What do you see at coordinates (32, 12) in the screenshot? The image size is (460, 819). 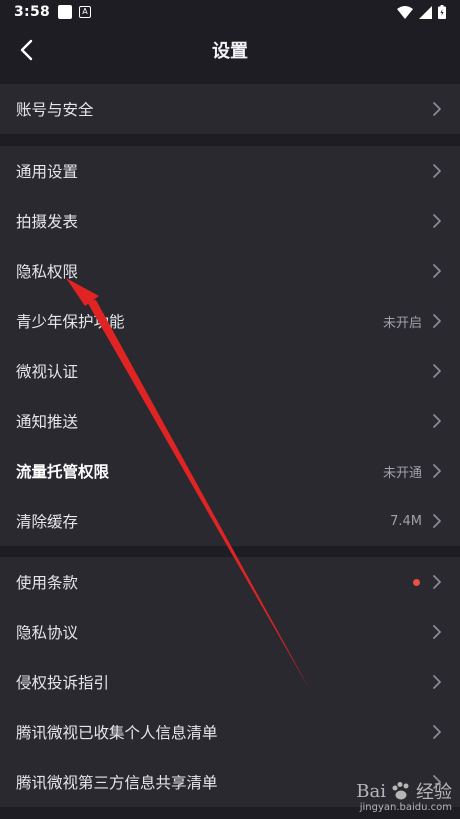 I see `status-time: 3:58` at bounding box center [32, 12].